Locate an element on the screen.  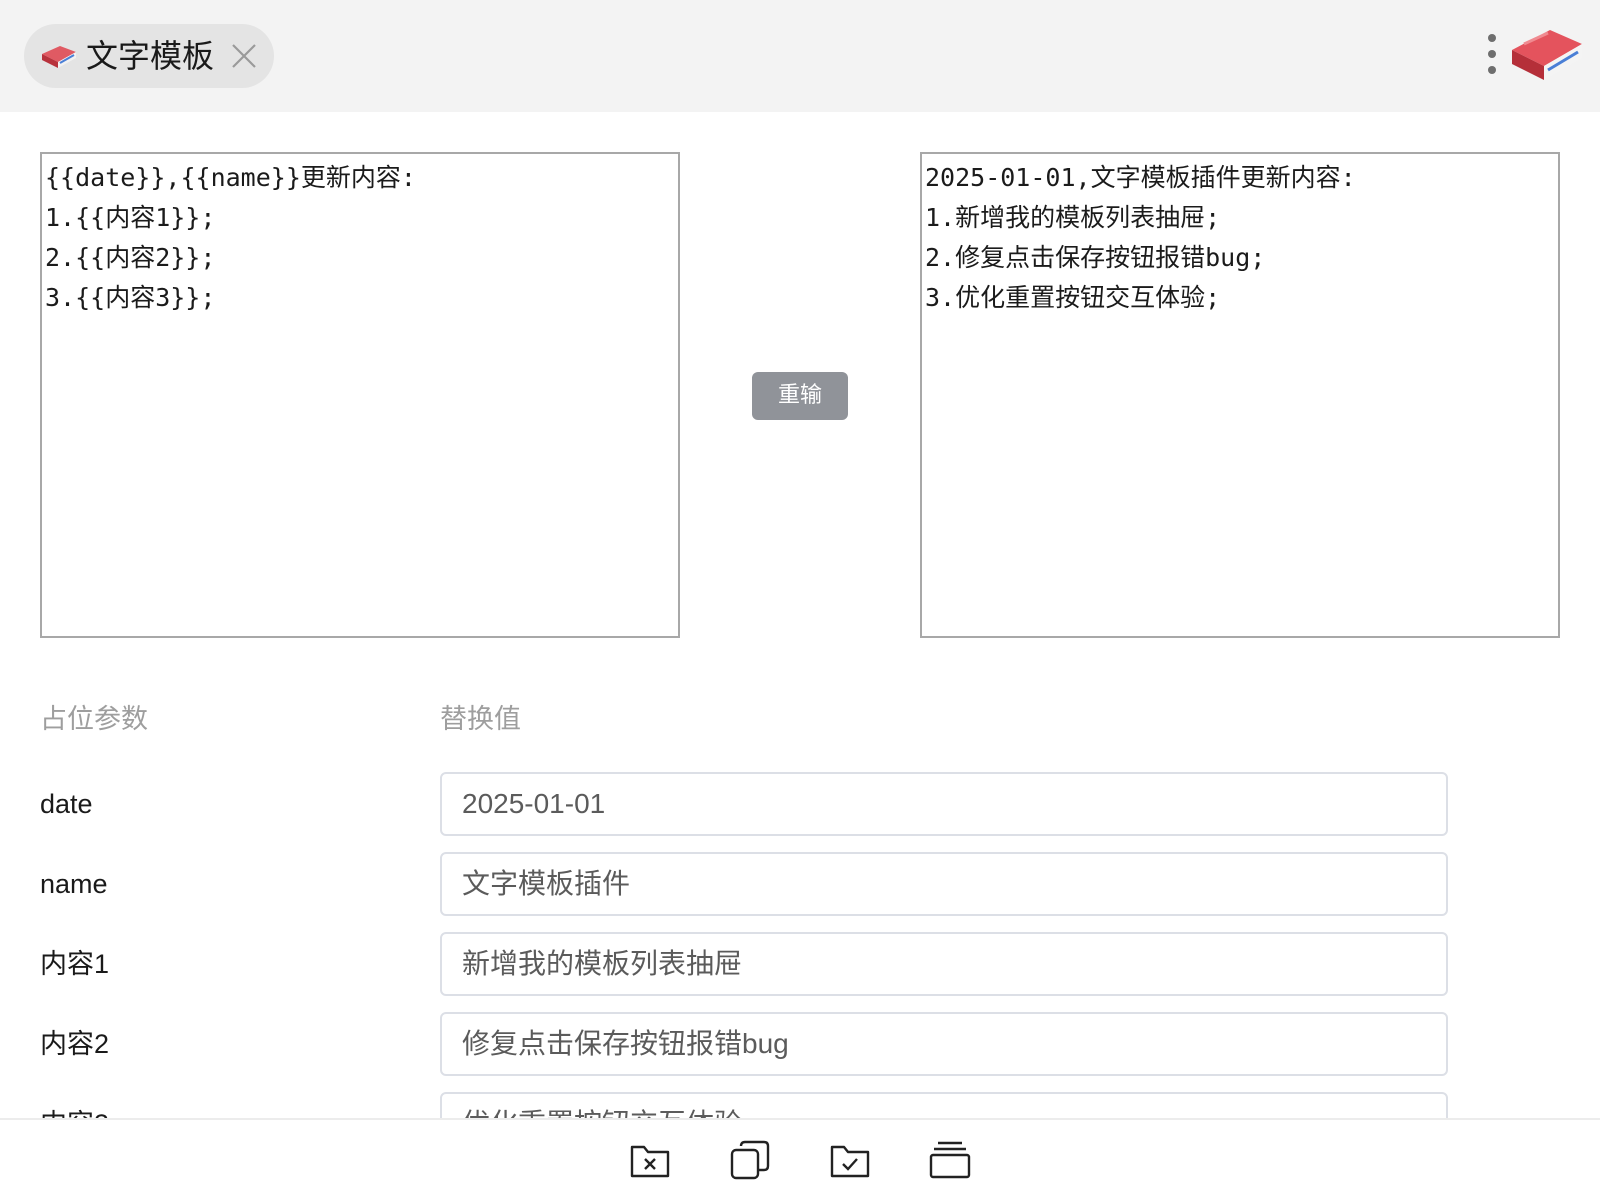
tab-text-template: 文字模板 is located at coordinates (149, 56).